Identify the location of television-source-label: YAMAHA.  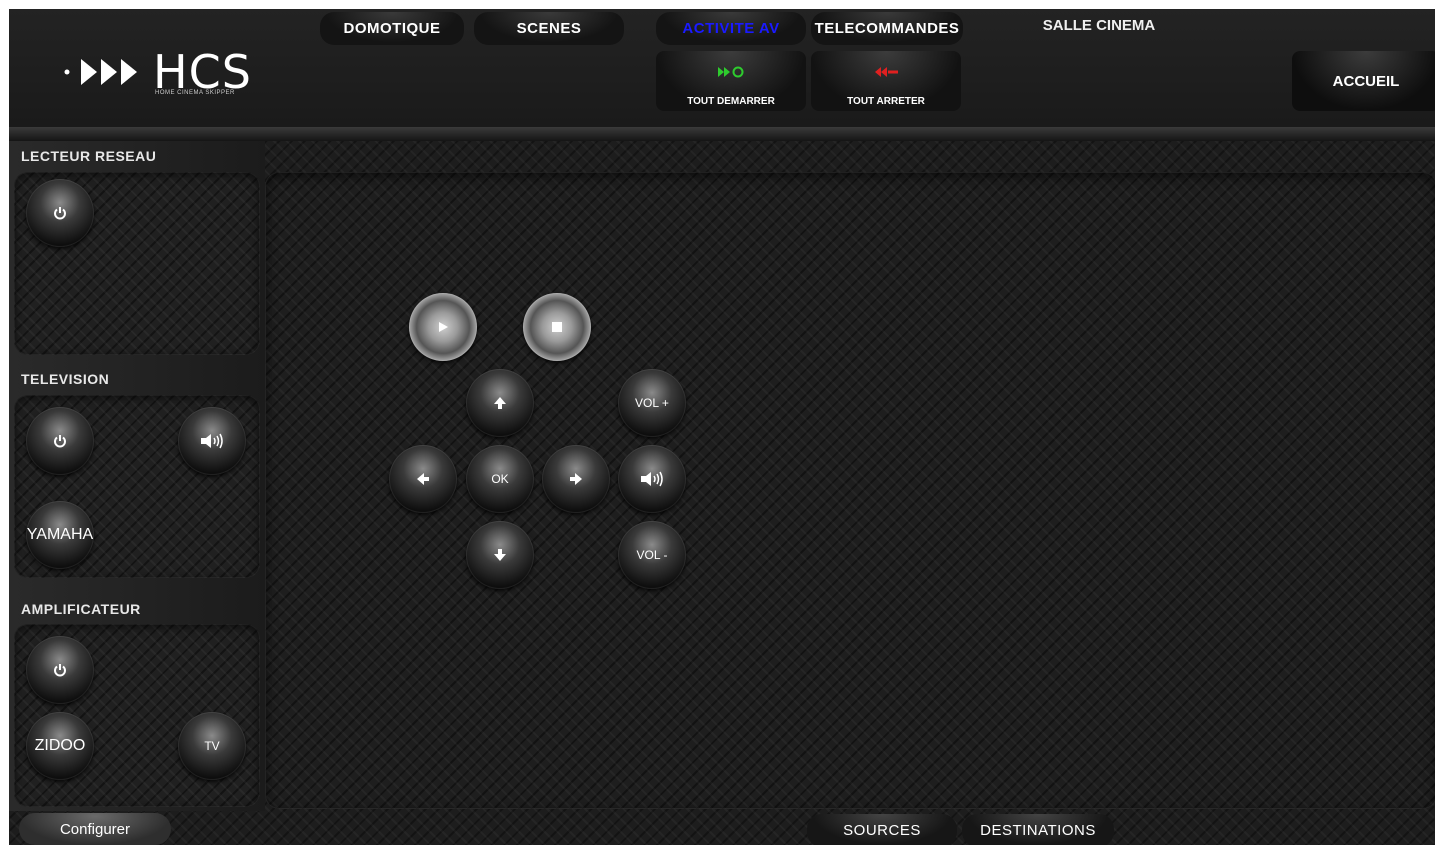
(60, 534).